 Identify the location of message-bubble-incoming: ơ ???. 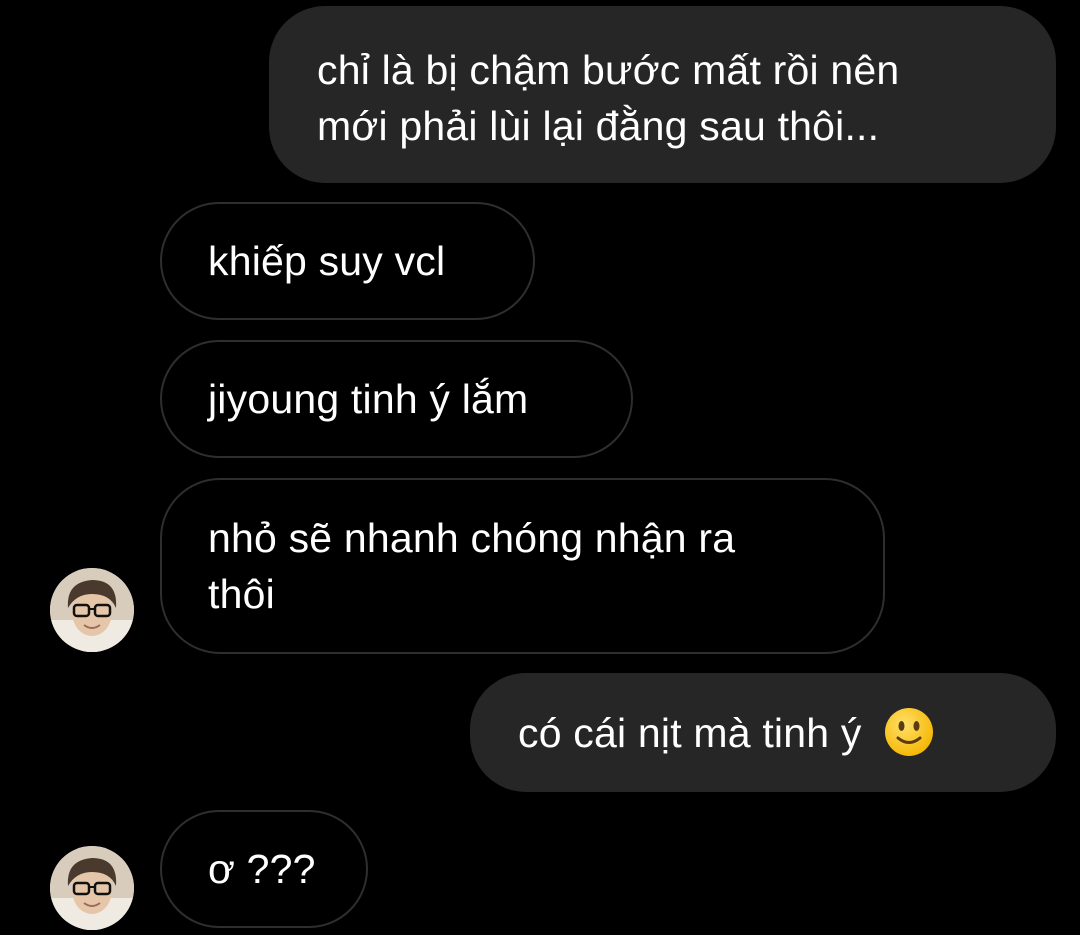
(264, 869).